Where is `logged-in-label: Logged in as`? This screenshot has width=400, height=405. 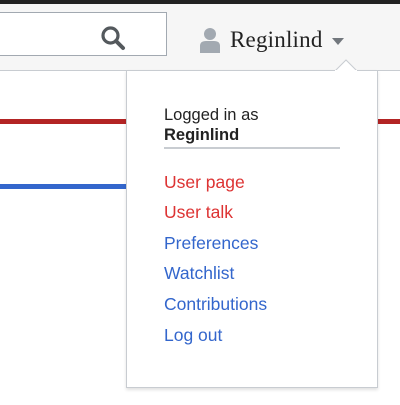 logged-in-label: Logged in as is located at coordinates (211, 115).